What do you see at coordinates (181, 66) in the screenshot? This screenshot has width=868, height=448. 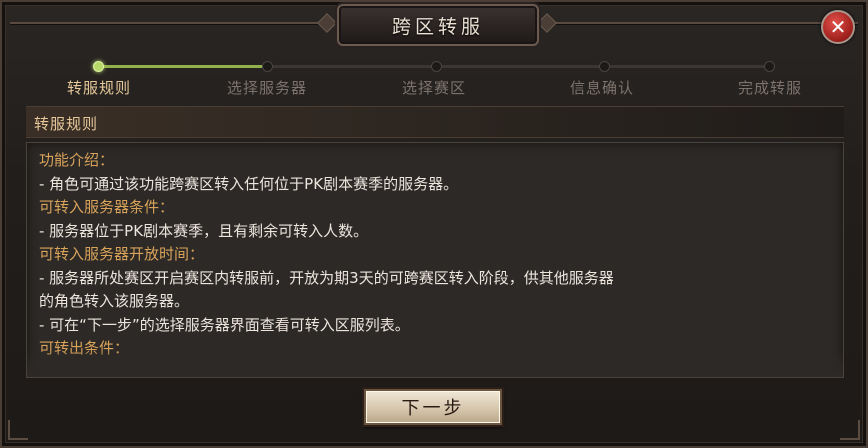 I see `step-progress-fill` at bounding box center [181, 66].